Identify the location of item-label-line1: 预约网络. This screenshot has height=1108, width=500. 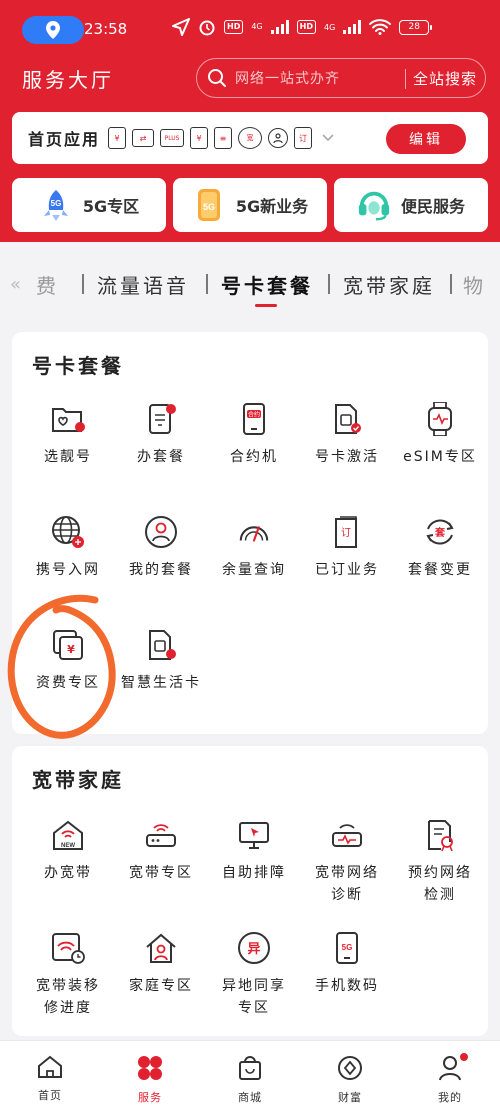
(440, 873).